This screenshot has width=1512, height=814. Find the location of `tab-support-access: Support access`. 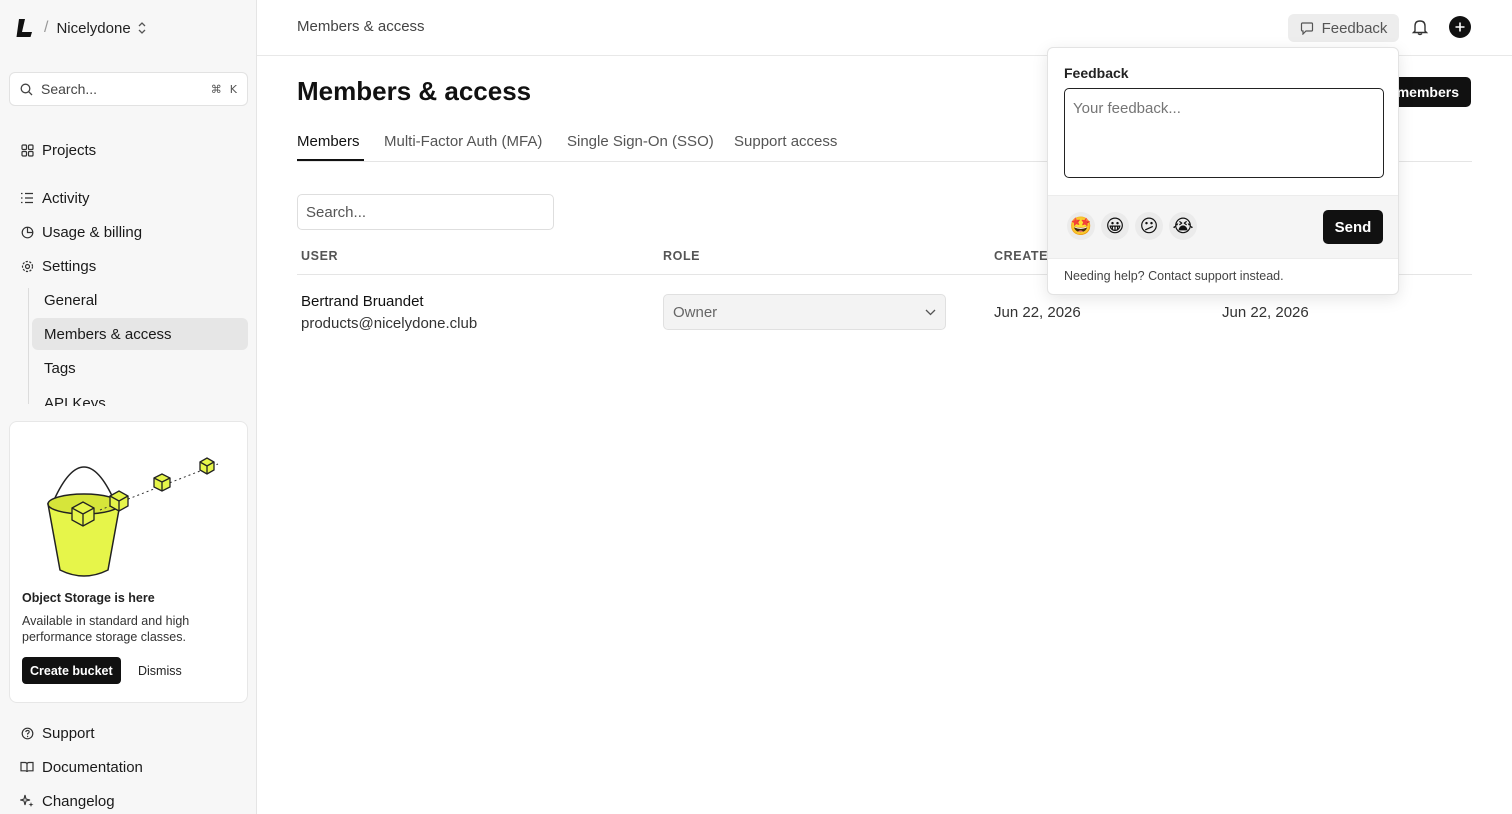

tab-support-access: Support access is located at coordinates (785, 141).